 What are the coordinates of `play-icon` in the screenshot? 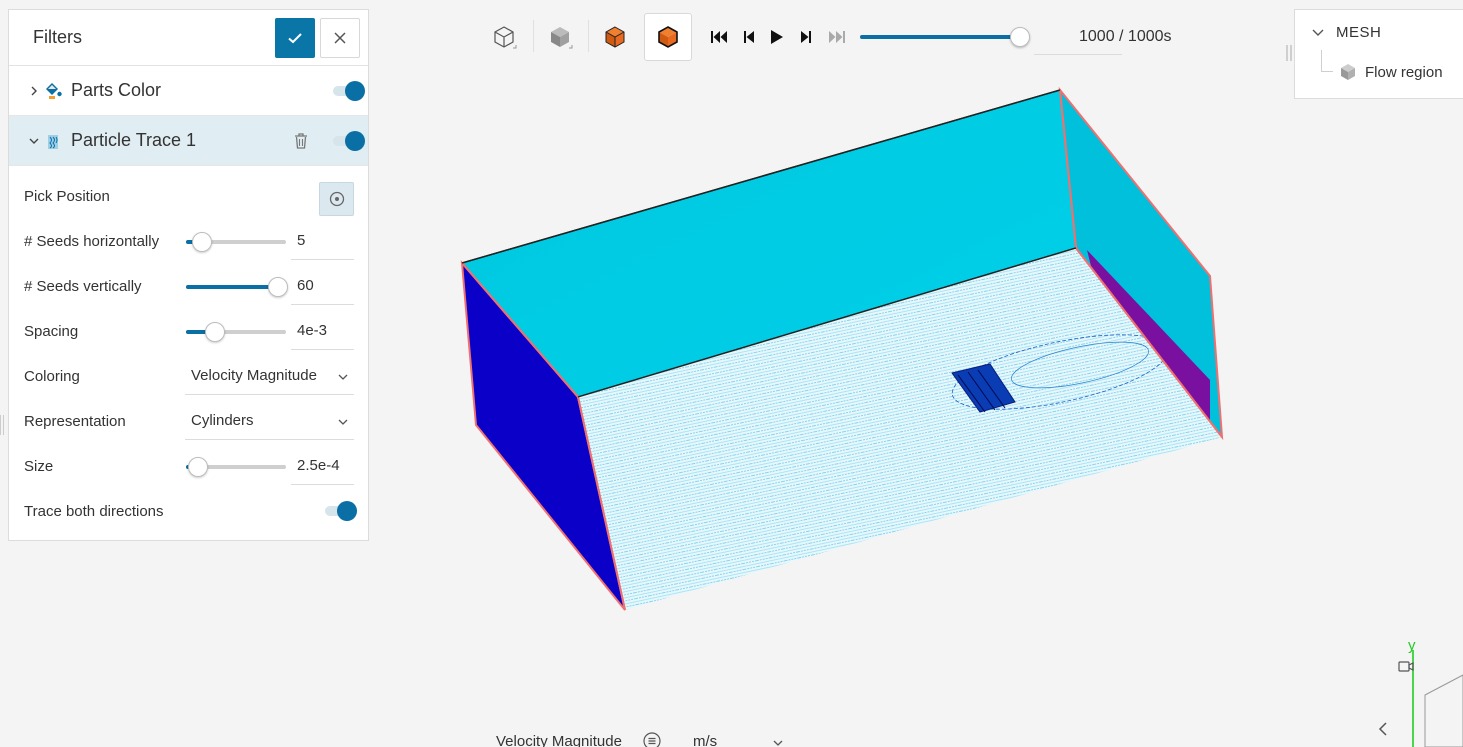 It's located at (777, 37).